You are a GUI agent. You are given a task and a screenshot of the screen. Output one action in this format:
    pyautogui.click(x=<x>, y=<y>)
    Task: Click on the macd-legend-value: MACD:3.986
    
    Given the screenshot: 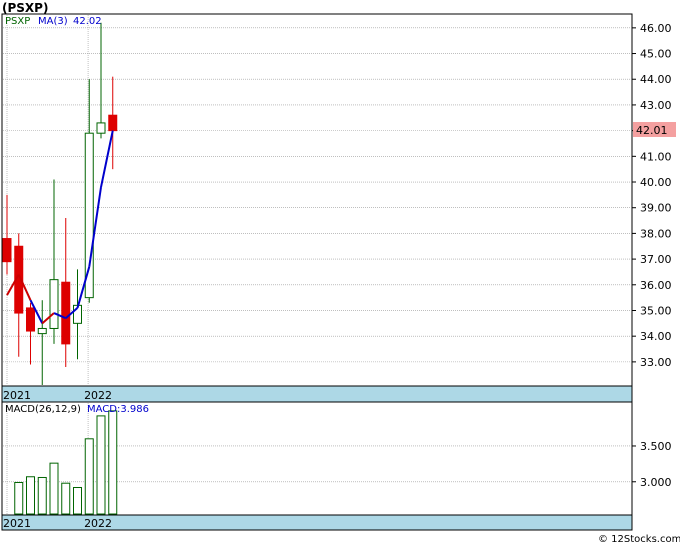 What is the action you would take?
    pyautogui.click(x=118, y=409)
    